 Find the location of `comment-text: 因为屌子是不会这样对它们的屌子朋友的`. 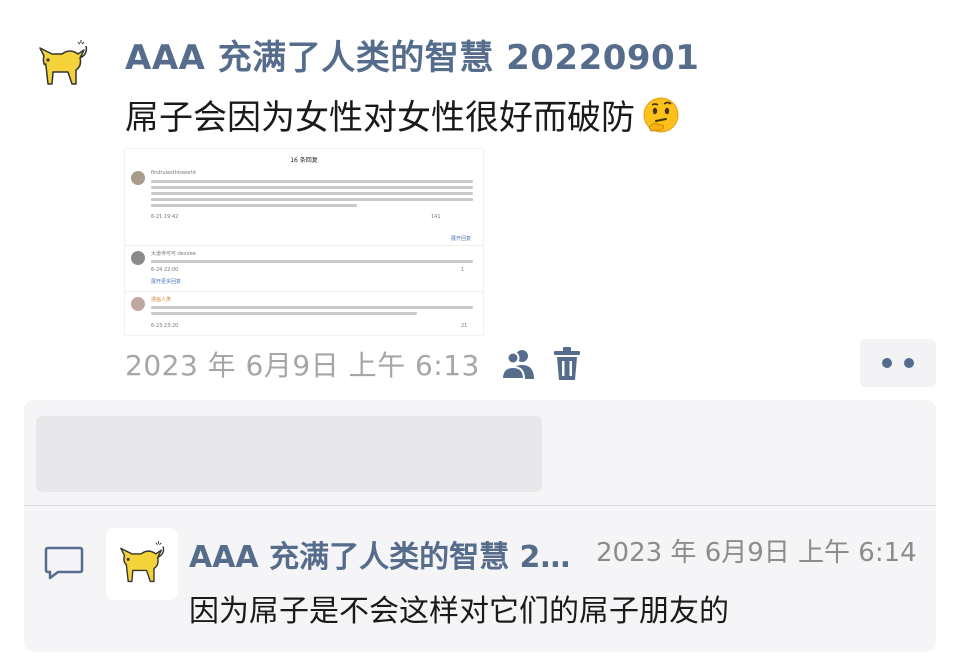

comment-text: 因为屌子是不会这样对它们的屌子朋友的 is located at coordinates (459, 608).